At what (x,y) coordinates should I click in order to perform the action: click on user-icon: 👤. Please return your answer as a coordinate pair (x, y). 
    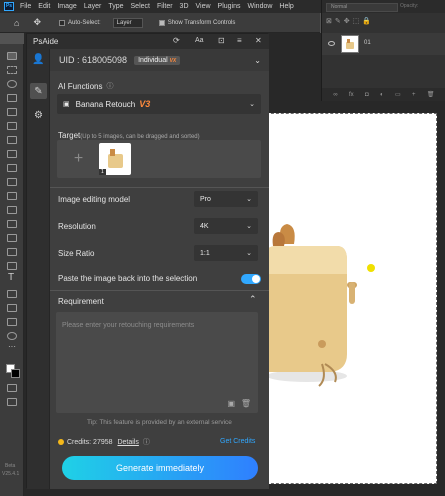
    Looking at the image, I should click on (38, 59).